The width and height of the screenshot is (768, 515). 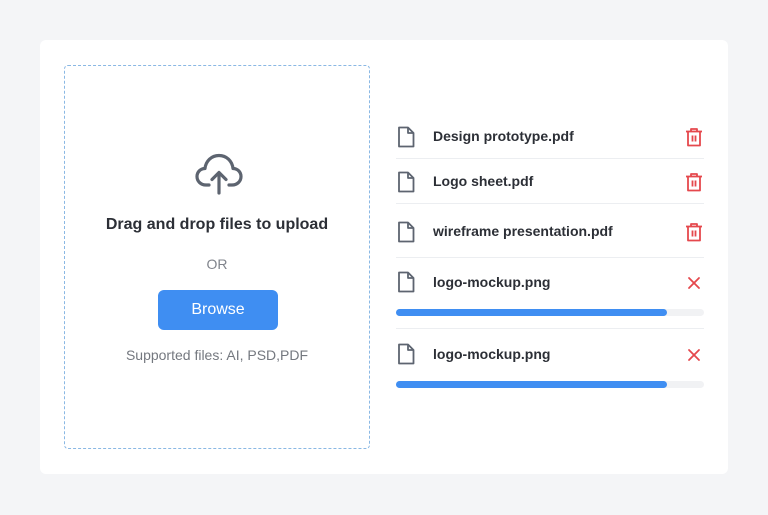 What do you see at coordinates (523, 231) in the screenshot?
I see `file-name: wireframe presentation.pdf` at bounding box center [523, 231].